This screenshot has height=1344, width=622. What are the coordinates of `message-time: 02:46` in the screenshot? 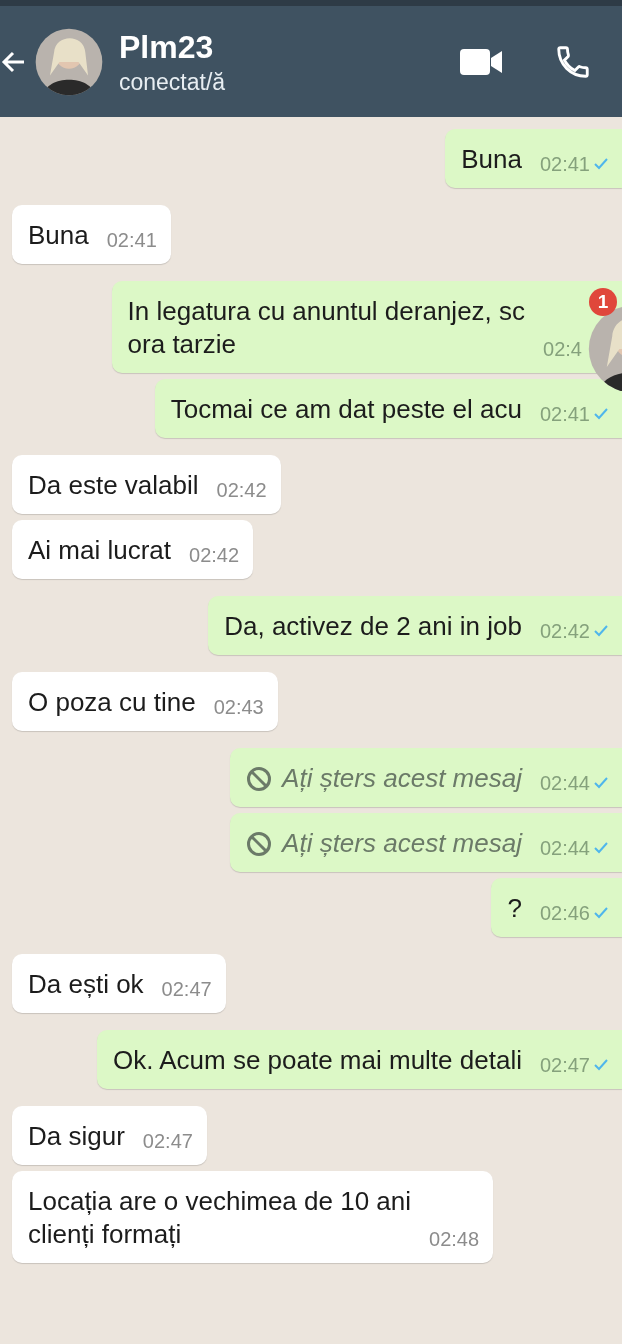 It's located at (564, 913).